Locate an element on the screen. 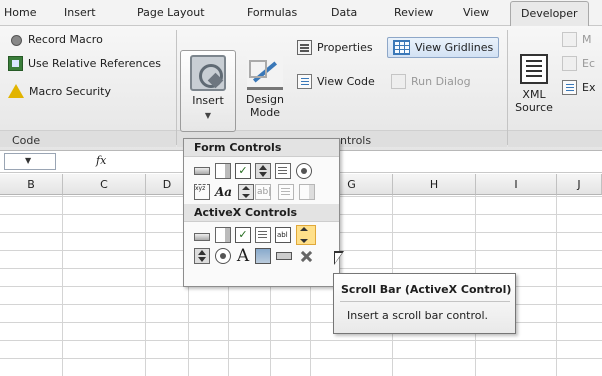 This screenshot has height=376, width=602. record-macro-button: Record Macro is located at coordinates (55, 39).